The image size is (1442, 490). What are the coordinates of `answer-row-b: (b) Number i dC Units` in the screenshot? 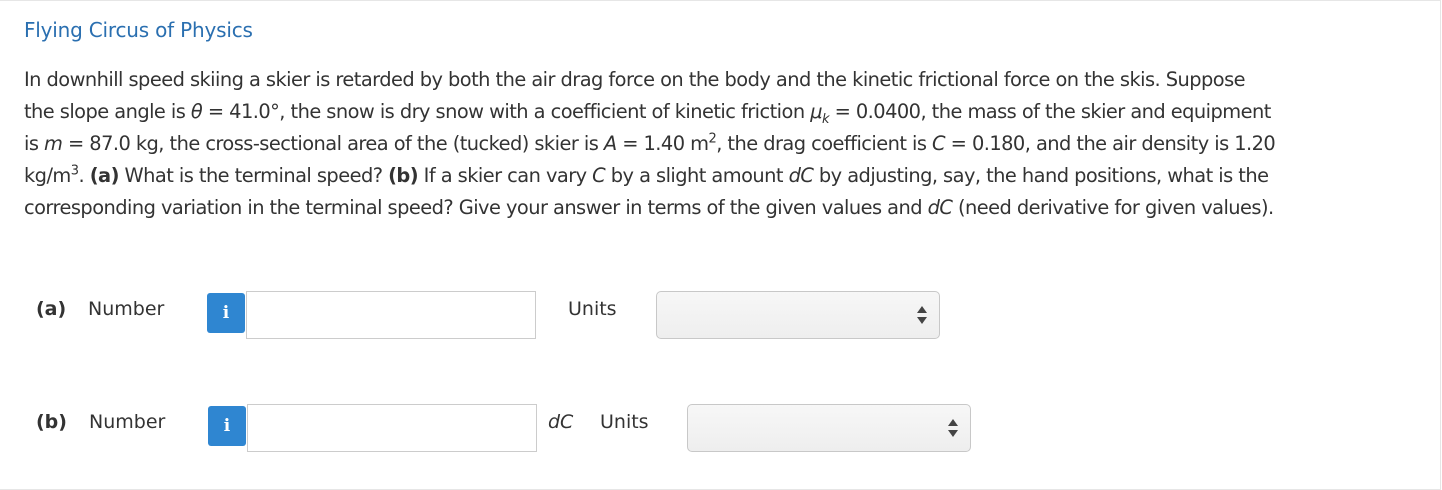 It's located at (721, 425).